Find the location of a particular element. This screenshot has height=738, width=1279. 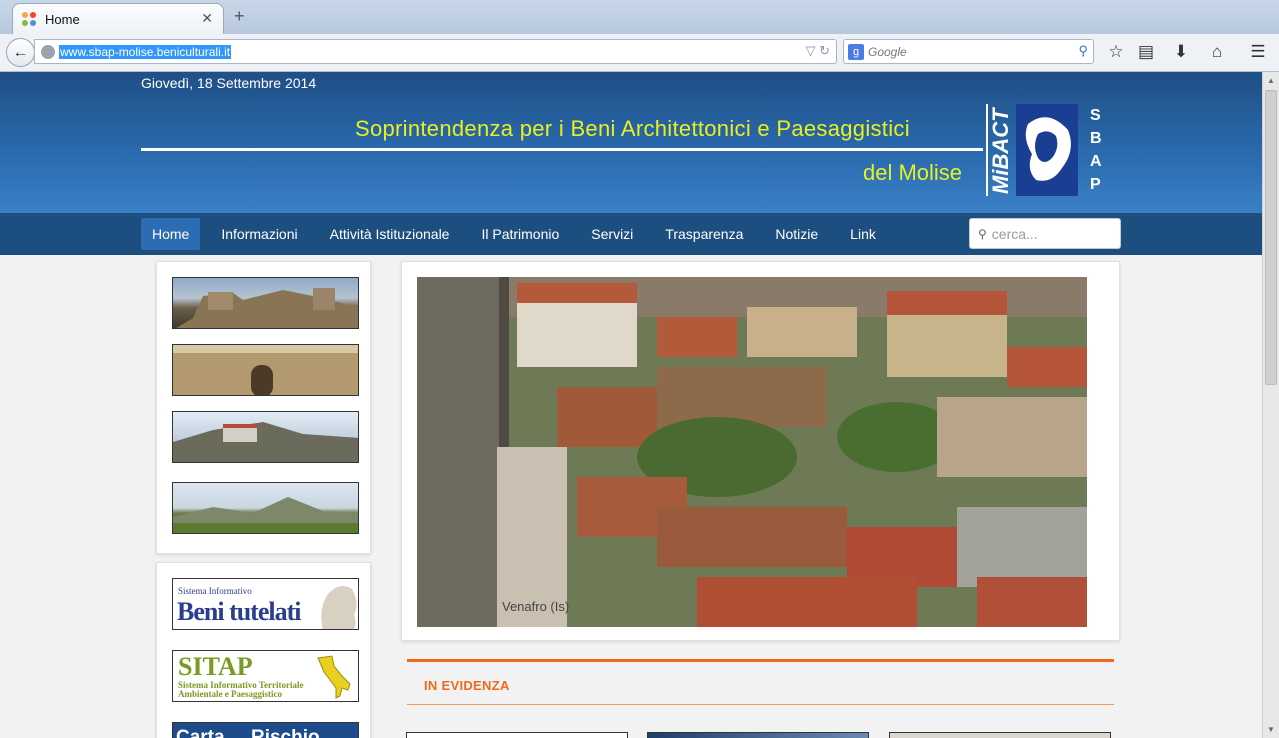

browser-tab-bar: Home ✕ + is located at coordinates (639, 17).